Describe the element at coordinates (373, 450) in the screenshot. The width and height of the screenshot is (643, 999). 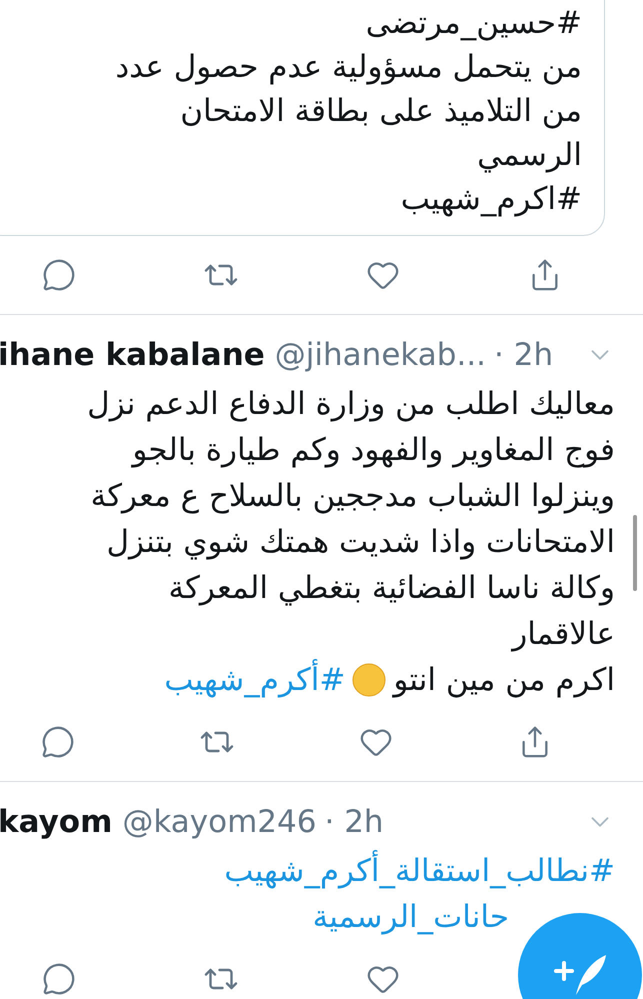
I see `tweet-text: فوج المغاوير والفهود وكم طيارة بالجو` at that location.